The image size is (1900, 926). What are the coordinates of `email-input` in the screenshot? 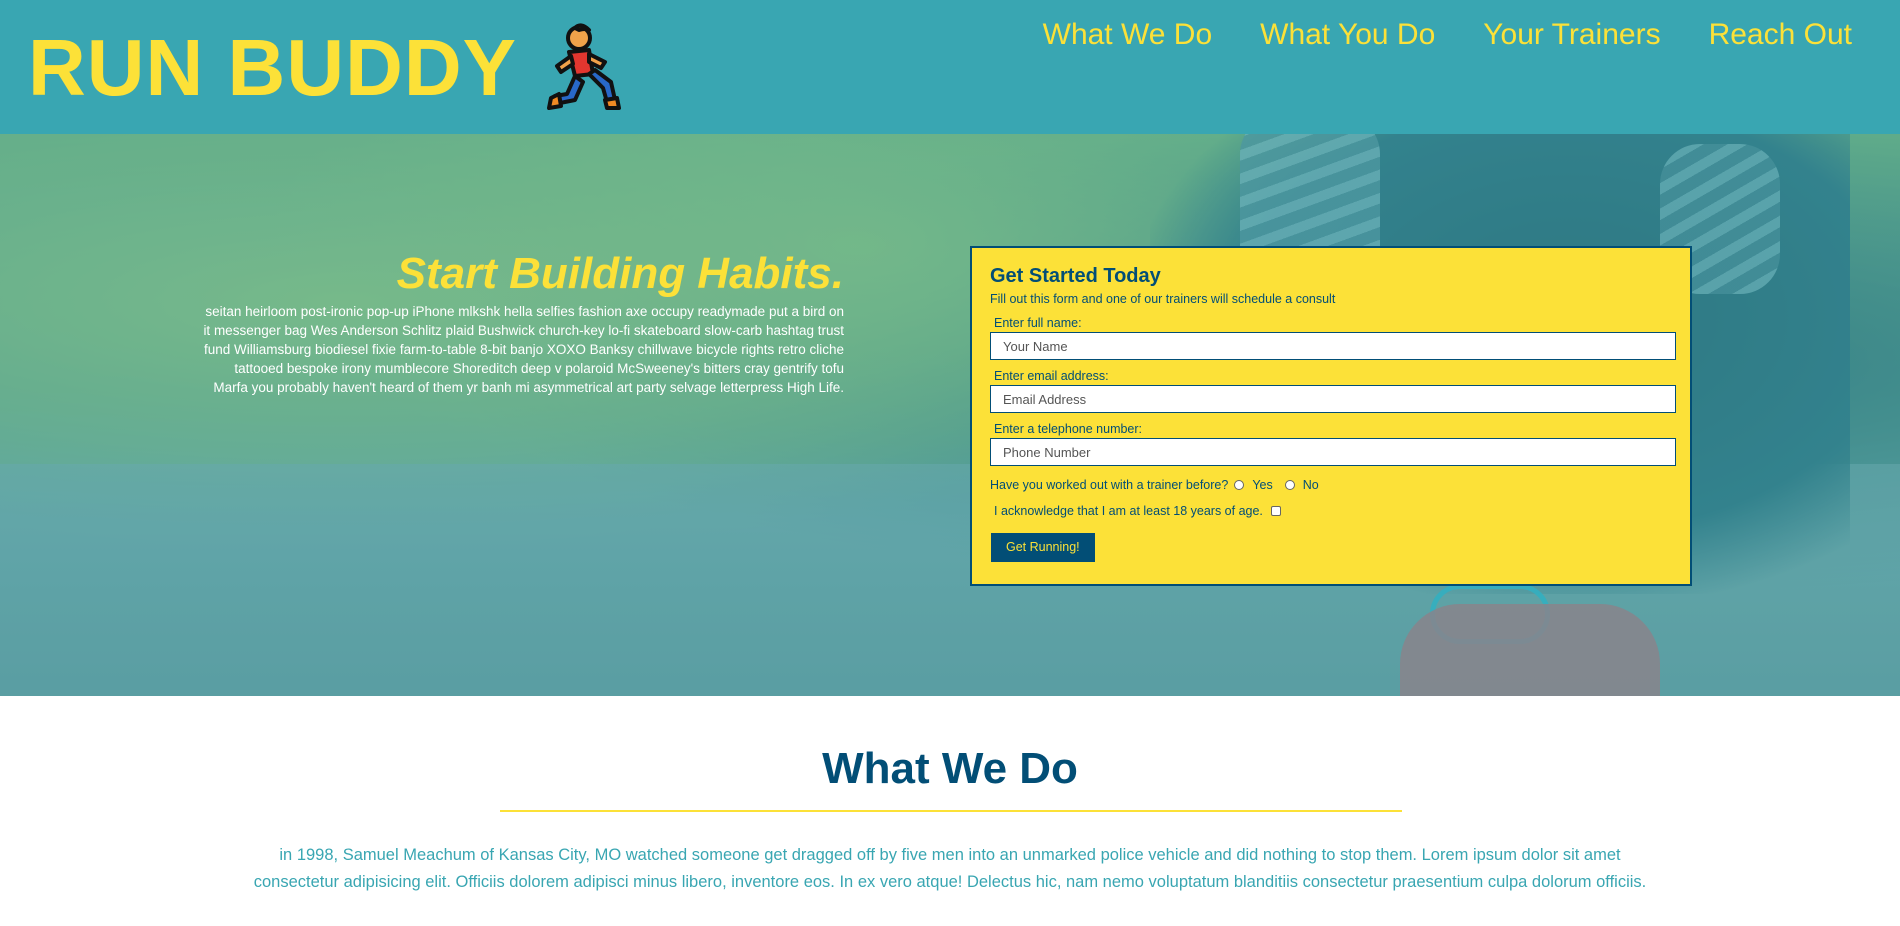 It's located at (1333, 399).